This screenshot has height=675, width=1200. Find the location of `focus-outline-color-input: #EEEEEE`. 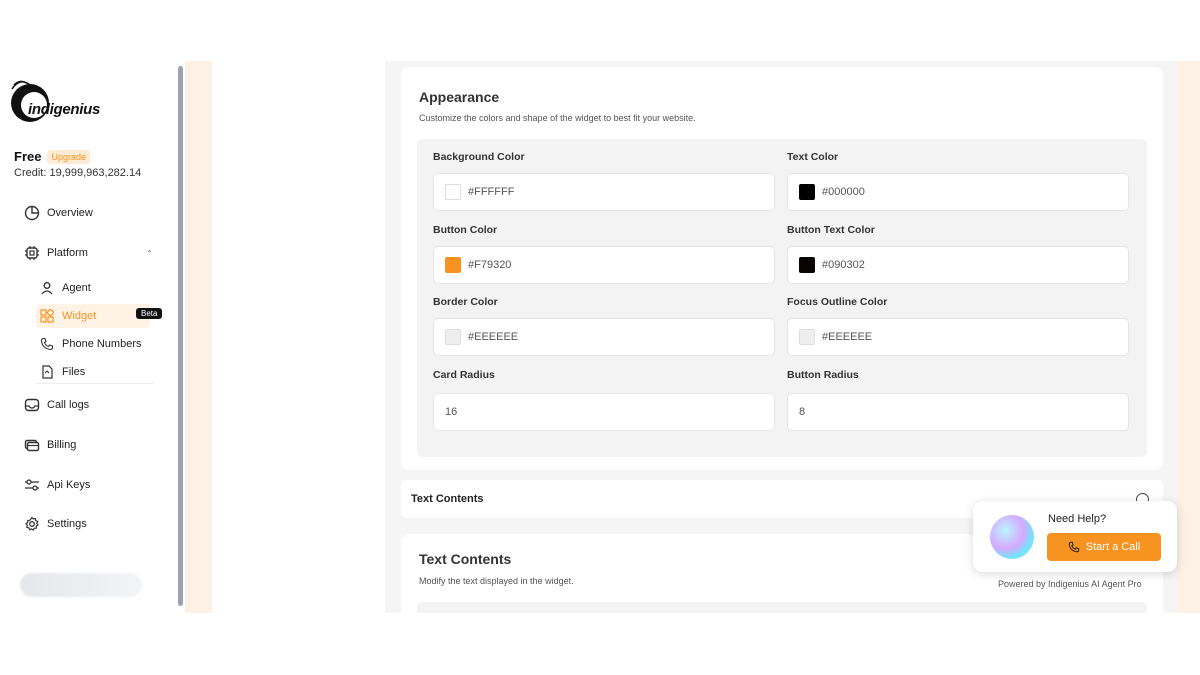

focus-outline-color-input: #EEEEEE is located at coordinates (958, 337).